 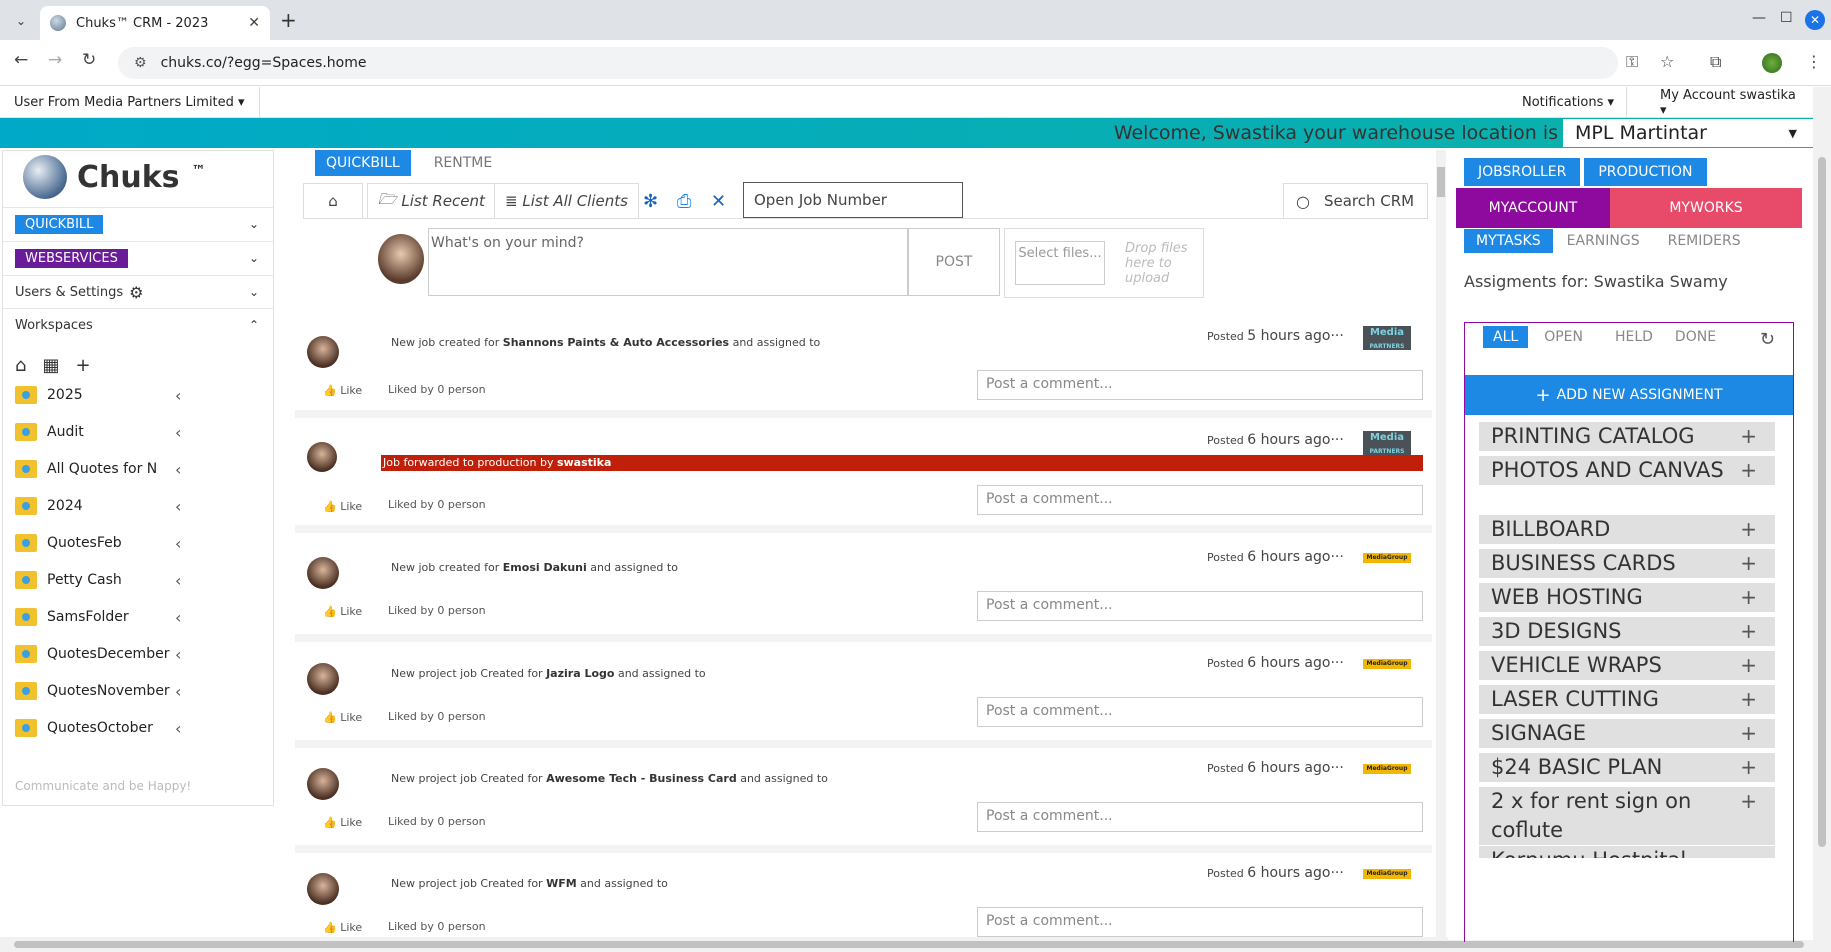 I want to click on tab-mytasks: MYTASKS, so click(x=1508, y=241).